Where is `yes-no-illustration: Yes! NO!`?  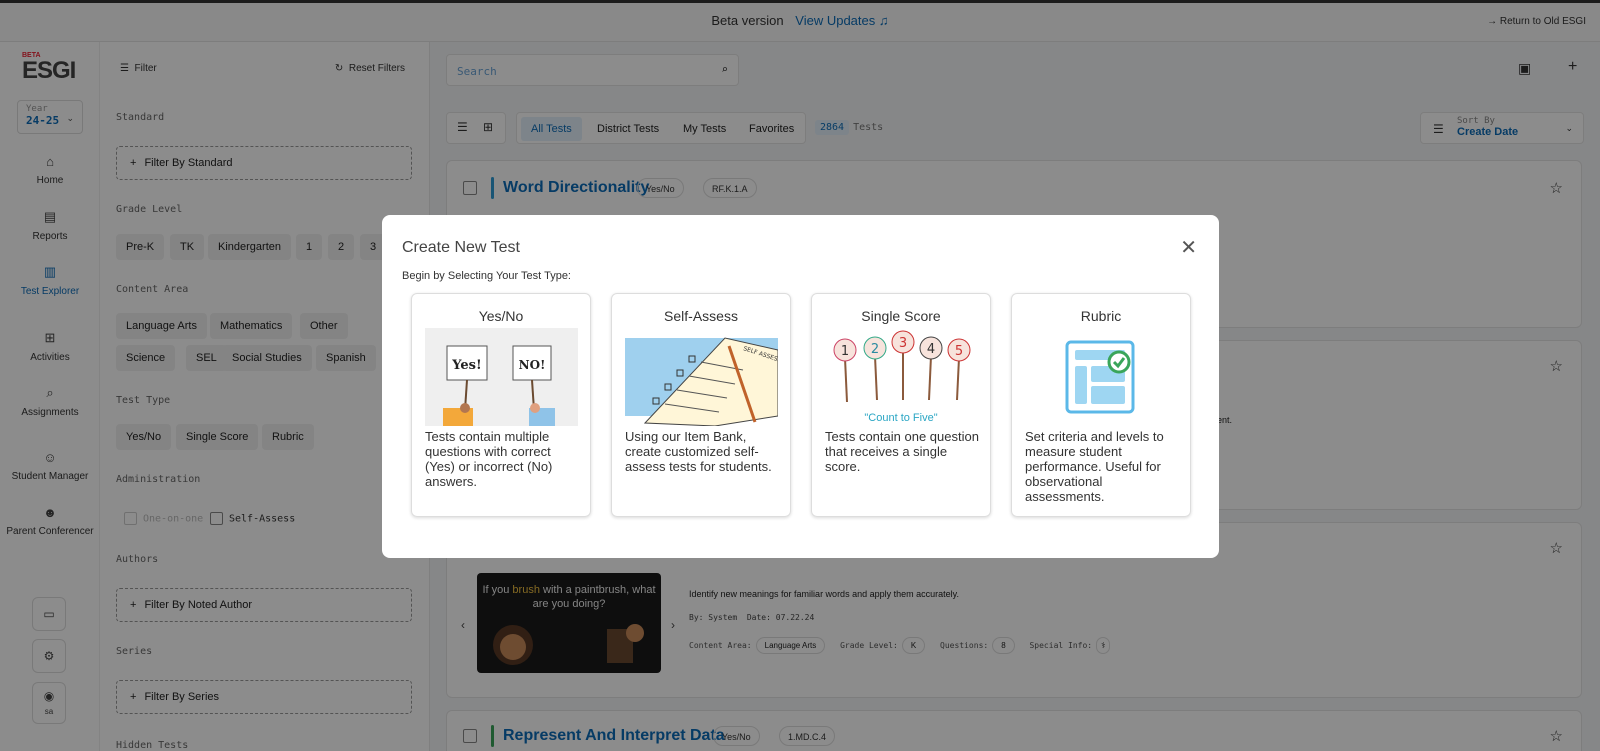
yes-no-illustration: Yes! NO! is located at coordinates (501, 377).